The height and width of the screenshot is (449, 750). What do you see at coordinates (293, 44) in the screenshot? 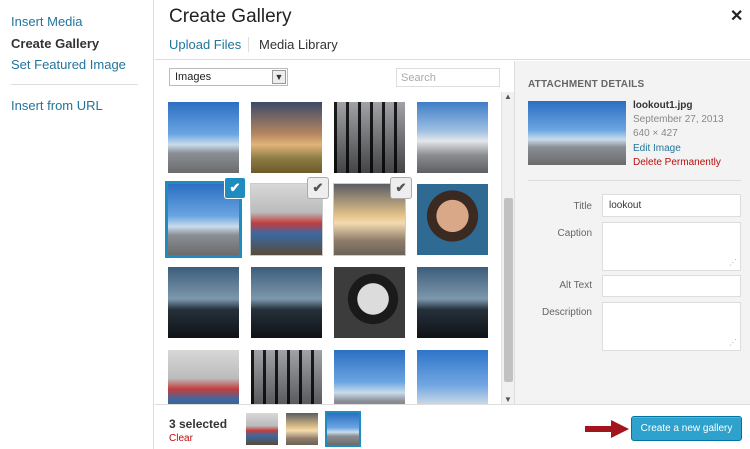
I see `tab-media-library: Media Library` at bounding box center [293, 44].